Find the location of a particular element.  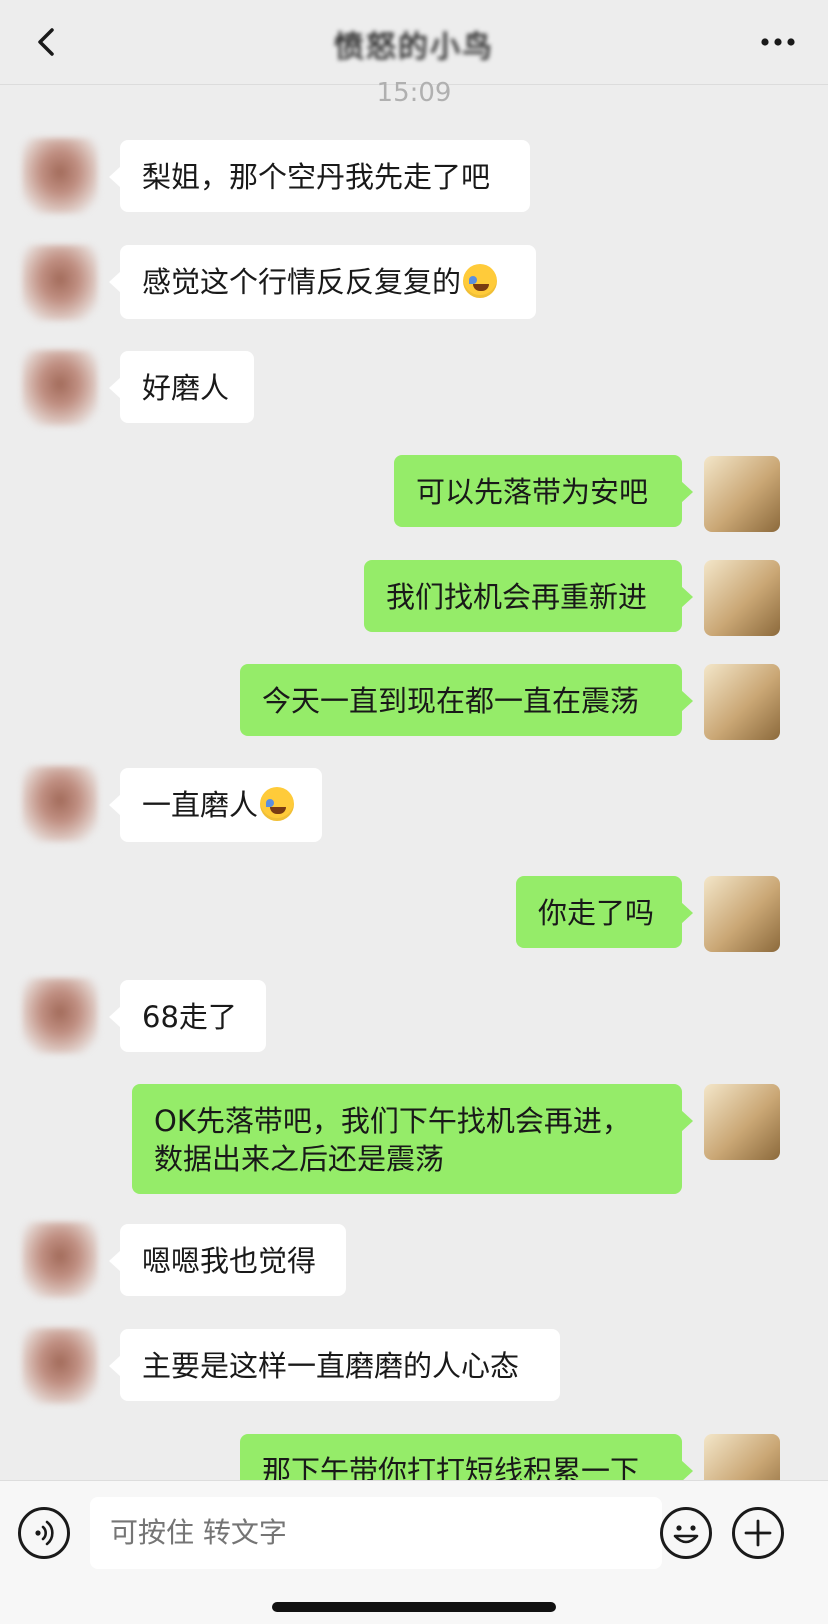

top-bar: 愤怒的小鸟 is located at coordinates (414, 42).